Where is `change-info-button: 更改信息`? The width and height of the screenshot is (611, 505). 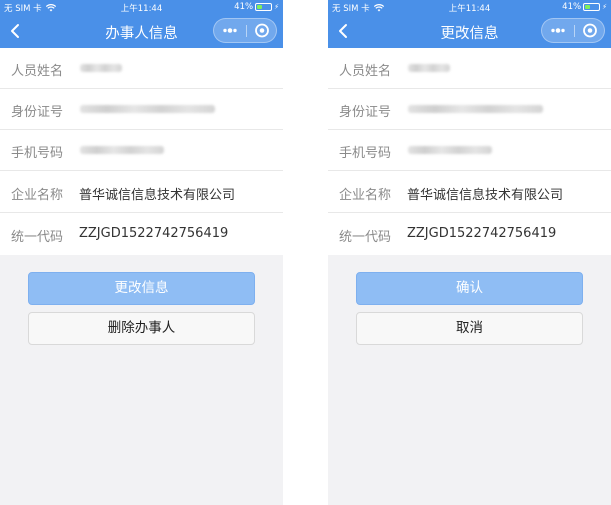
change-info-button: 更改信息 is located at coordinates (141, 288).